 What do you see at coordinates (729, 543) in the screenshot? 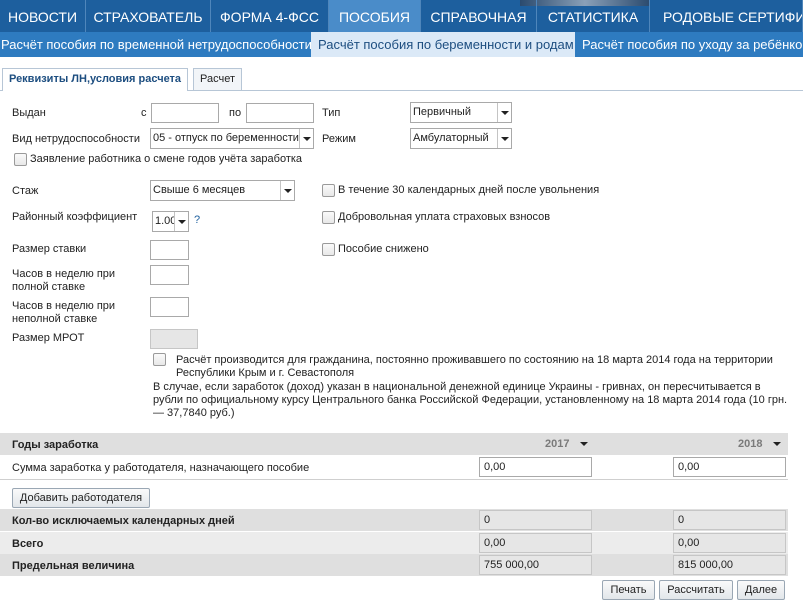
I see `total-year2-field: 0,00` at bounding box center [729, 543].